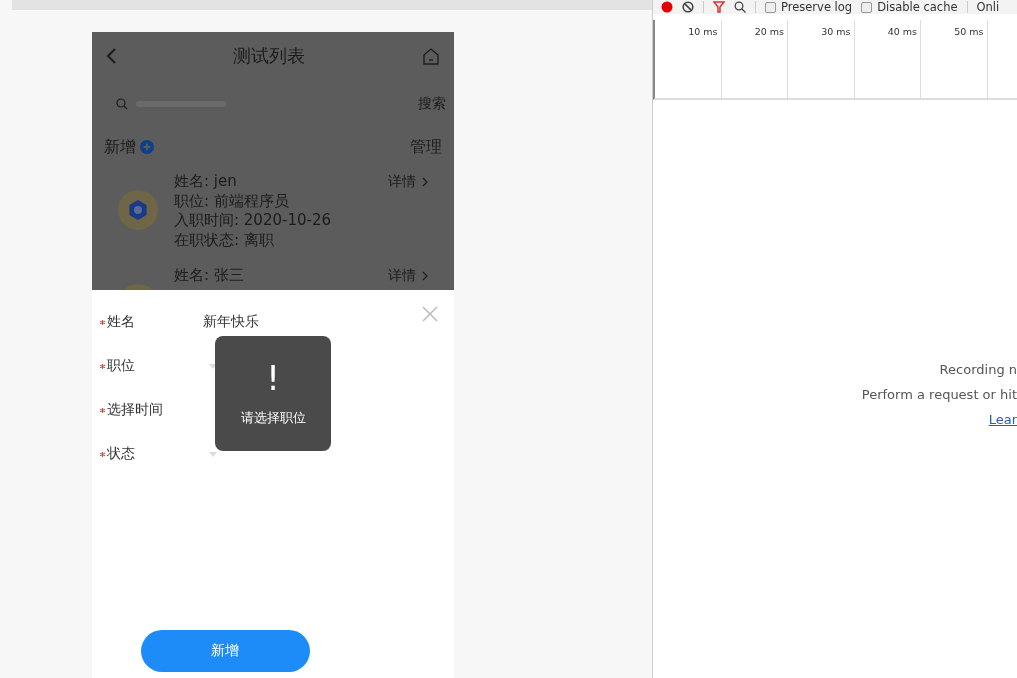  What do you see at coordinates (430, 314) in the screenshot?
I see `close-icon` at bounding box center [430, 314].